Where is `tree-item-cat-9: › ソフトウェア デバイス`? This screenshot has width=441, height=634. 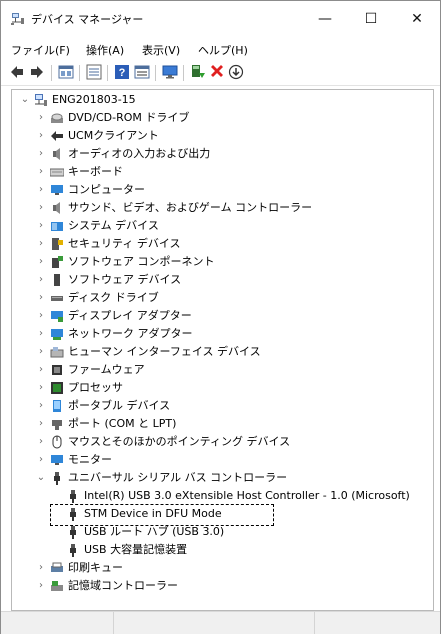 tree-item-cat-9: › ソフトウェア デバイス is located at coordinates (221, 280).